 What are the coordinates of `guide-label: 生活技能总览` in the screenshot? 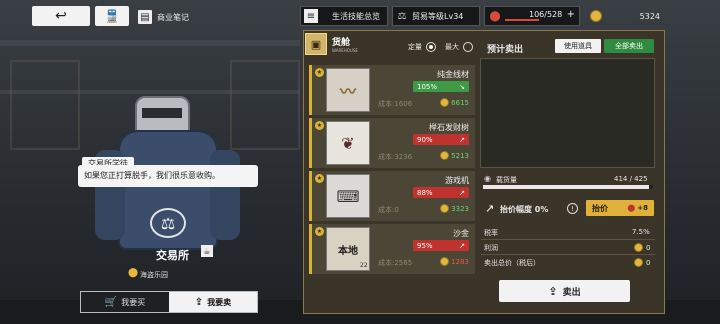 It's located at (356, 16).